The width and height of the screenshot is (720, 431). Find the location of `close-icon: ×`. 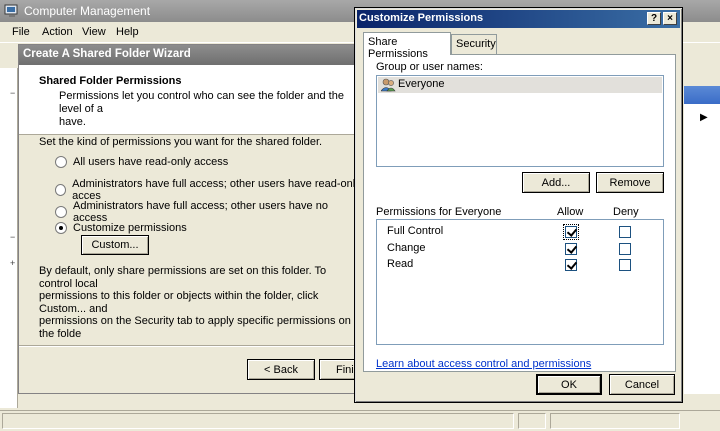

close-icon: × is located at coordinates (670, 18).